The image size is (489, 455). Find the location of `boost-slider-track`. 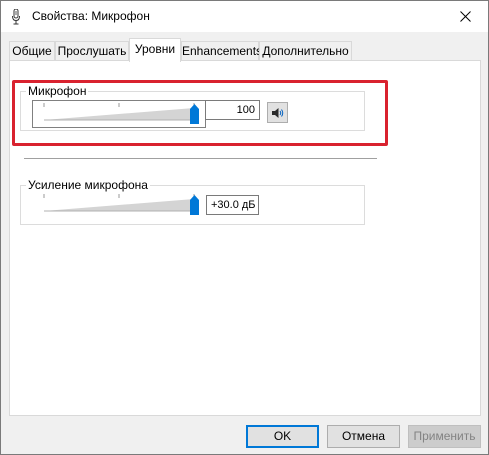

boost-slider-track is located at coordinates (119, 203).